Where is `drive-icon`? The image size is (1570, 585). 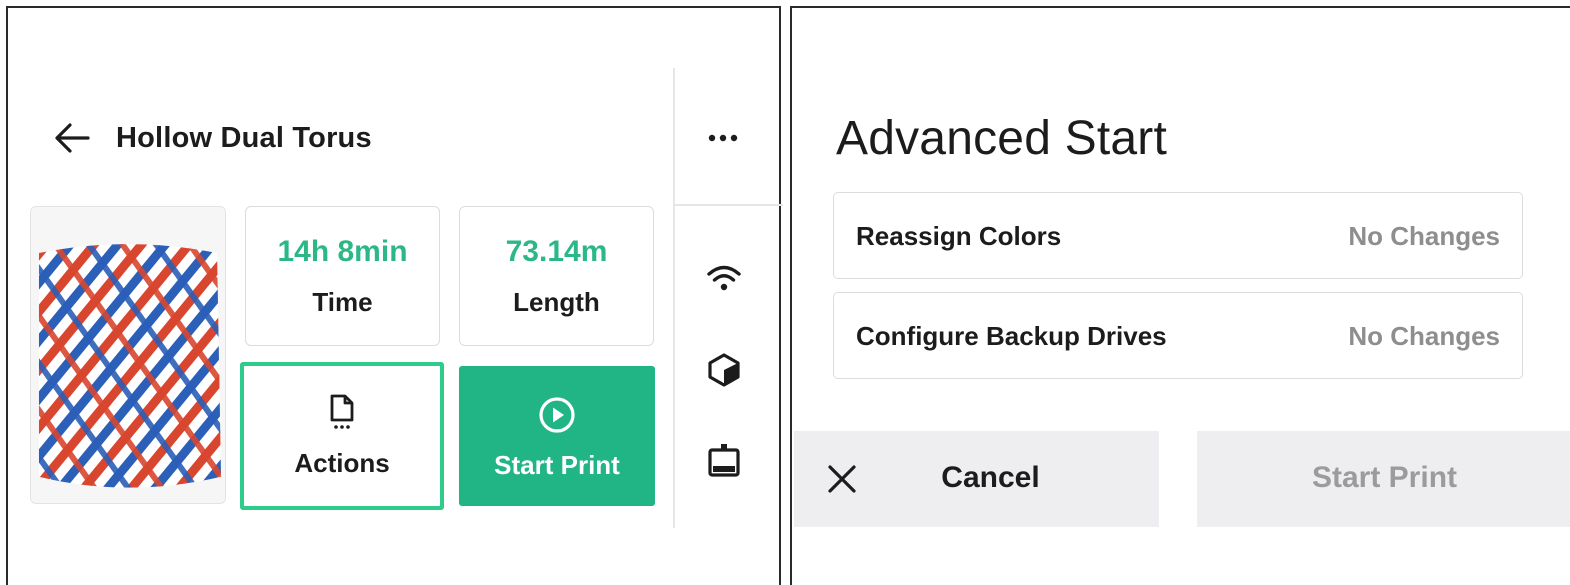
drive-icon is located at coordinates (724, 460).